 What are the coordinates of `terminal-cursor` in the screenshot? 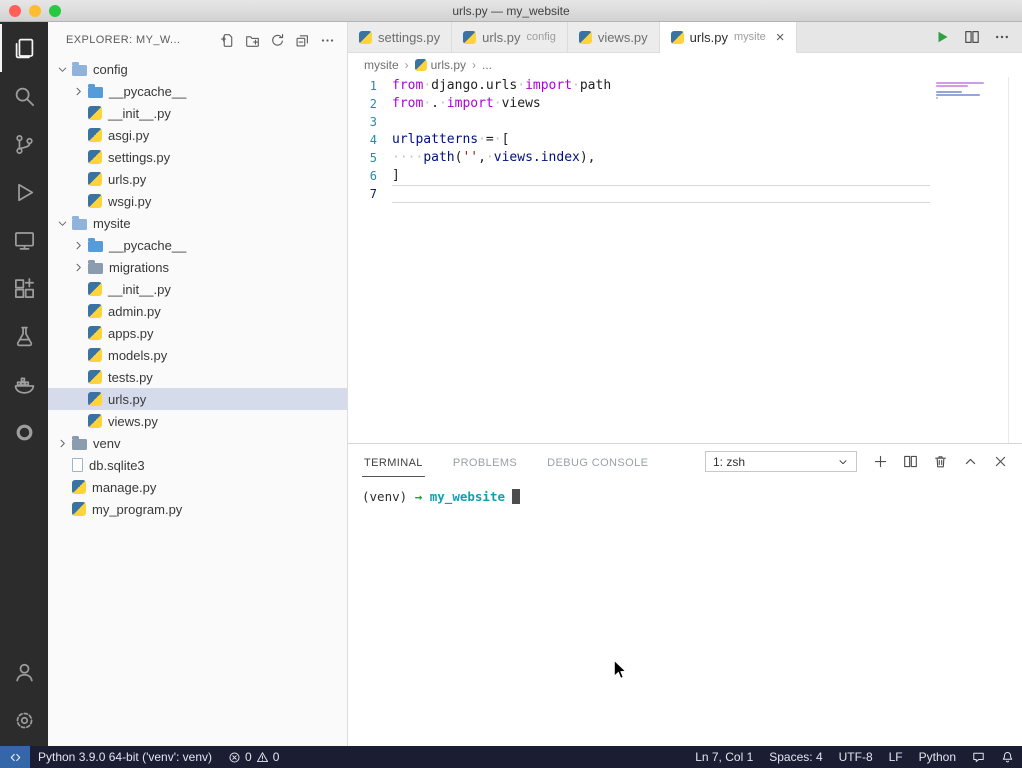 It's located at (516, 496).